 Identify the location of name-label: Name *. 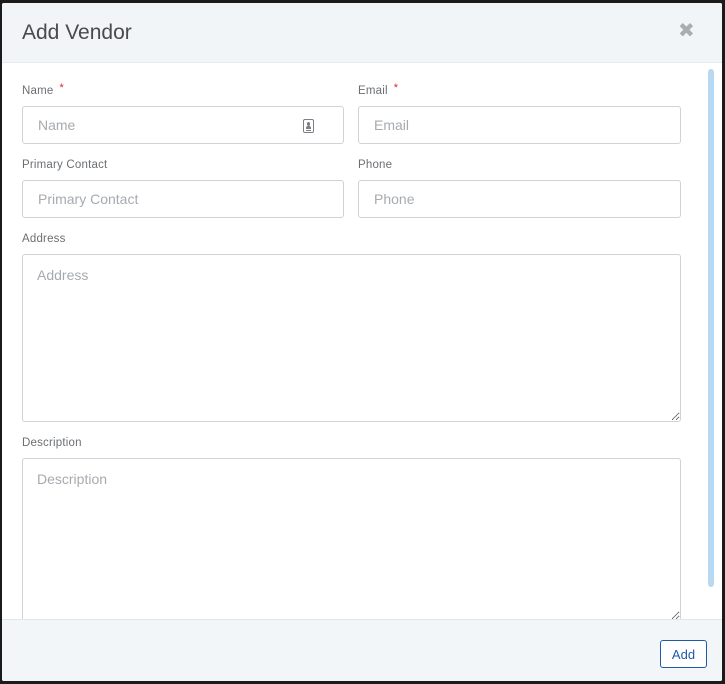
(43, 89).